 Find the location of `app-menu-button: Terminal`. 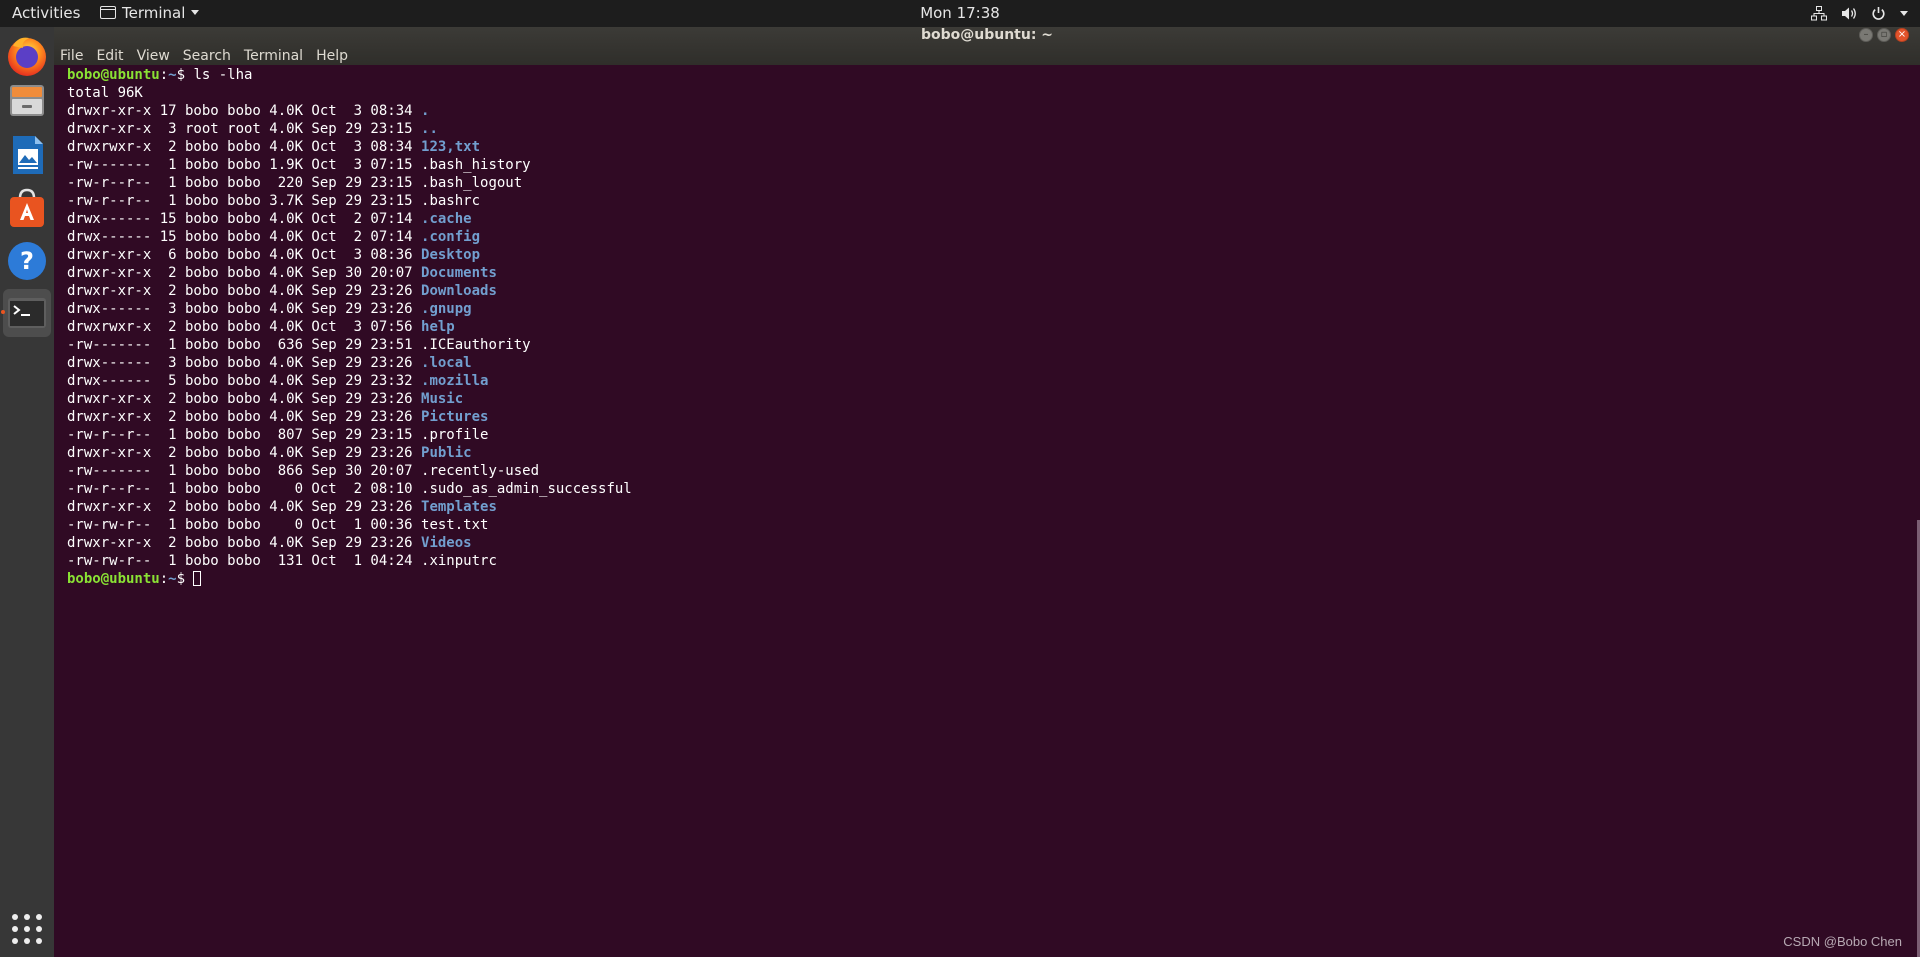

app-menu-button: Terminal is located at coordinates (150, 13).